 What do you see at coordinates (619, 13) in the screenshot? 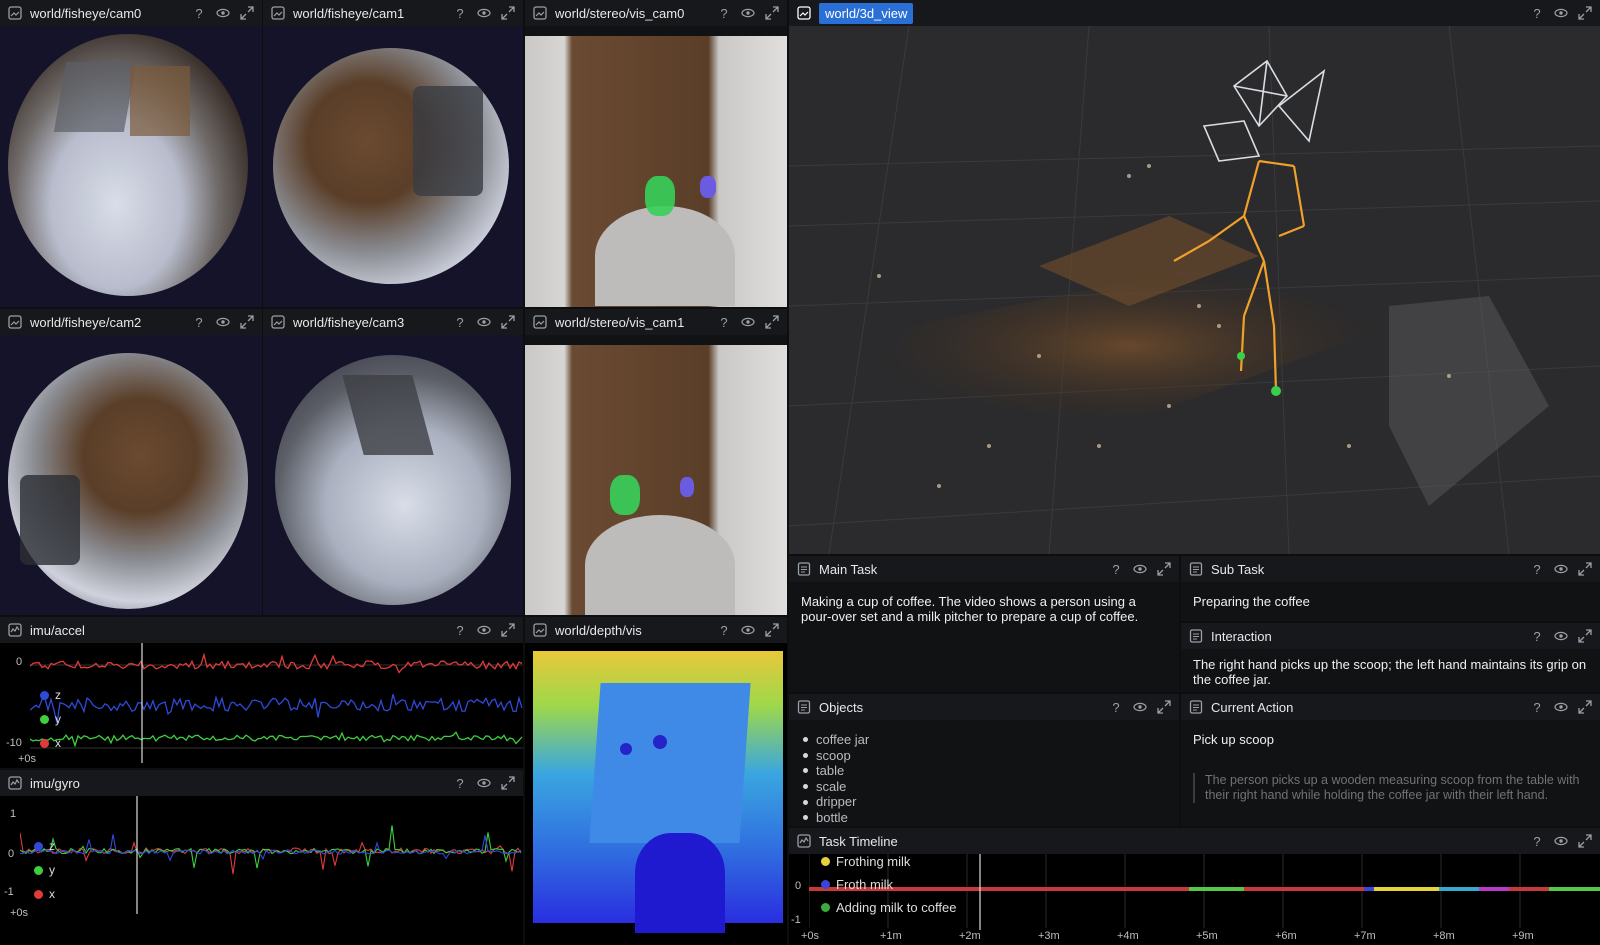
I see `panel-title: world/stereo/vis_cam0` at bounding box center [619, 13].